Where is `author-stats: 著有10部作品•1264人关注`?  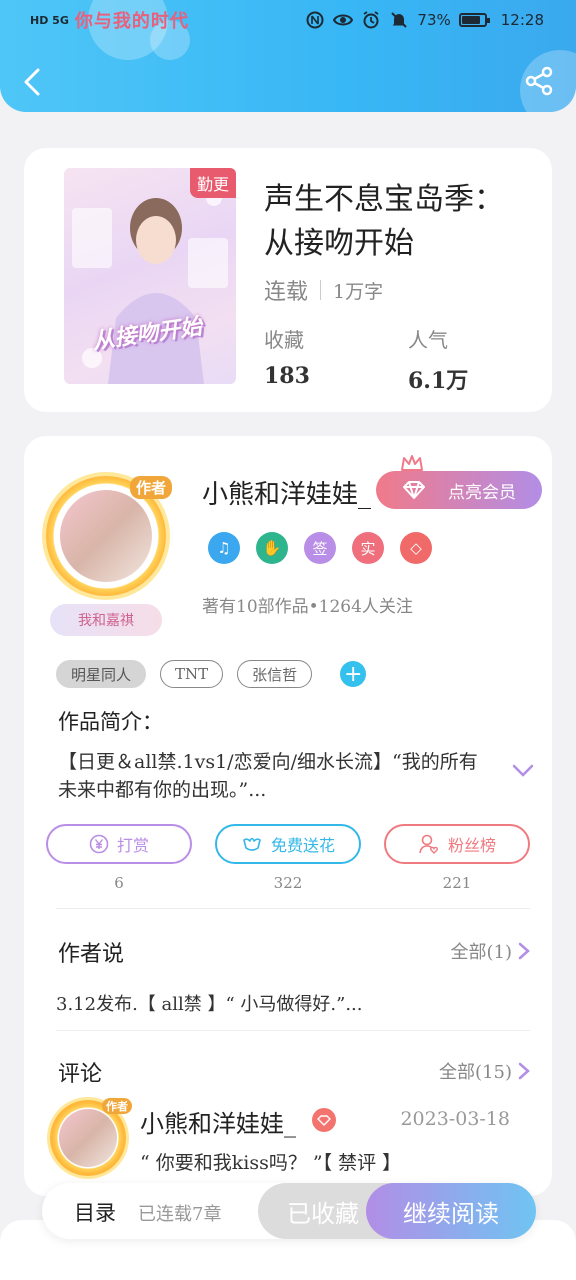 author-stats: 著有10部作品•1264人关注 is located at coordinates (307, 607).